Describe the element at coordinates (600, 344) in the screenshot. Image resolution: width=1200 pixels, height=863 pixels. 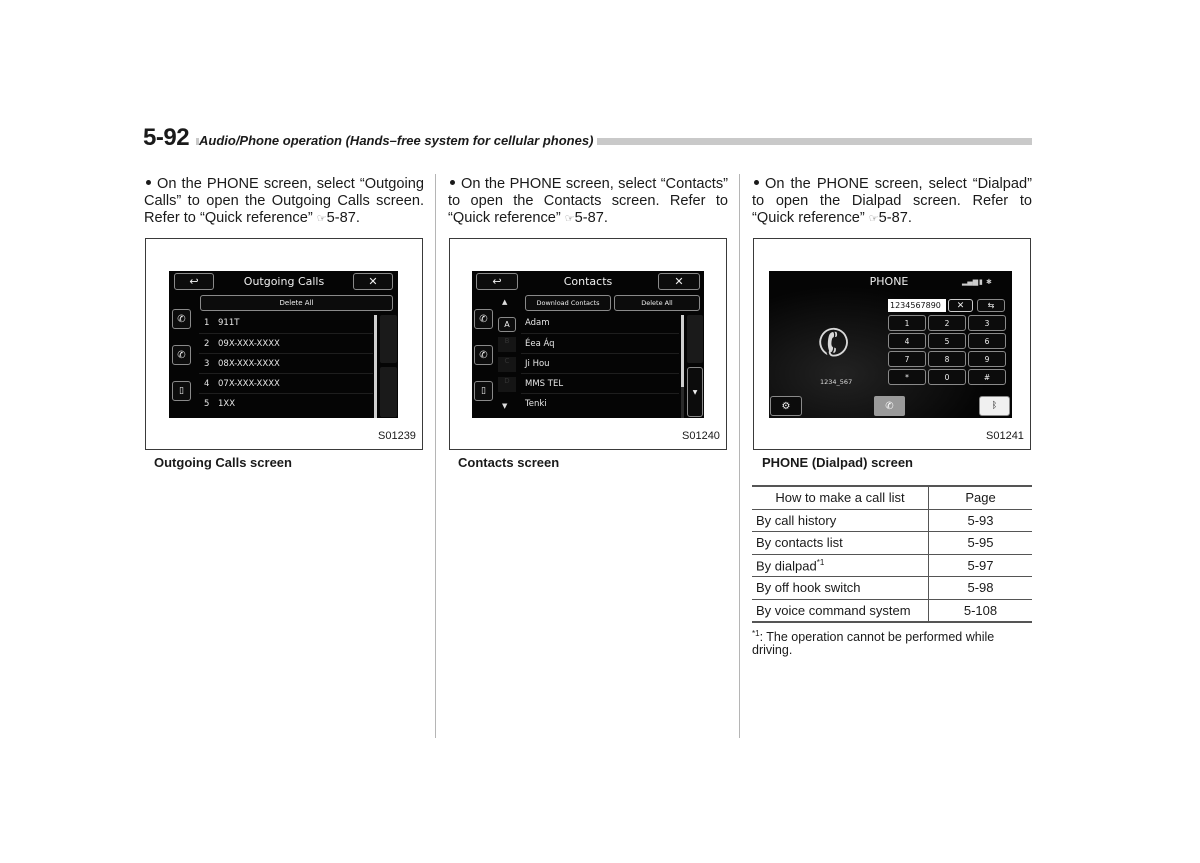
I see `list-item: Éea Áq` at that location.